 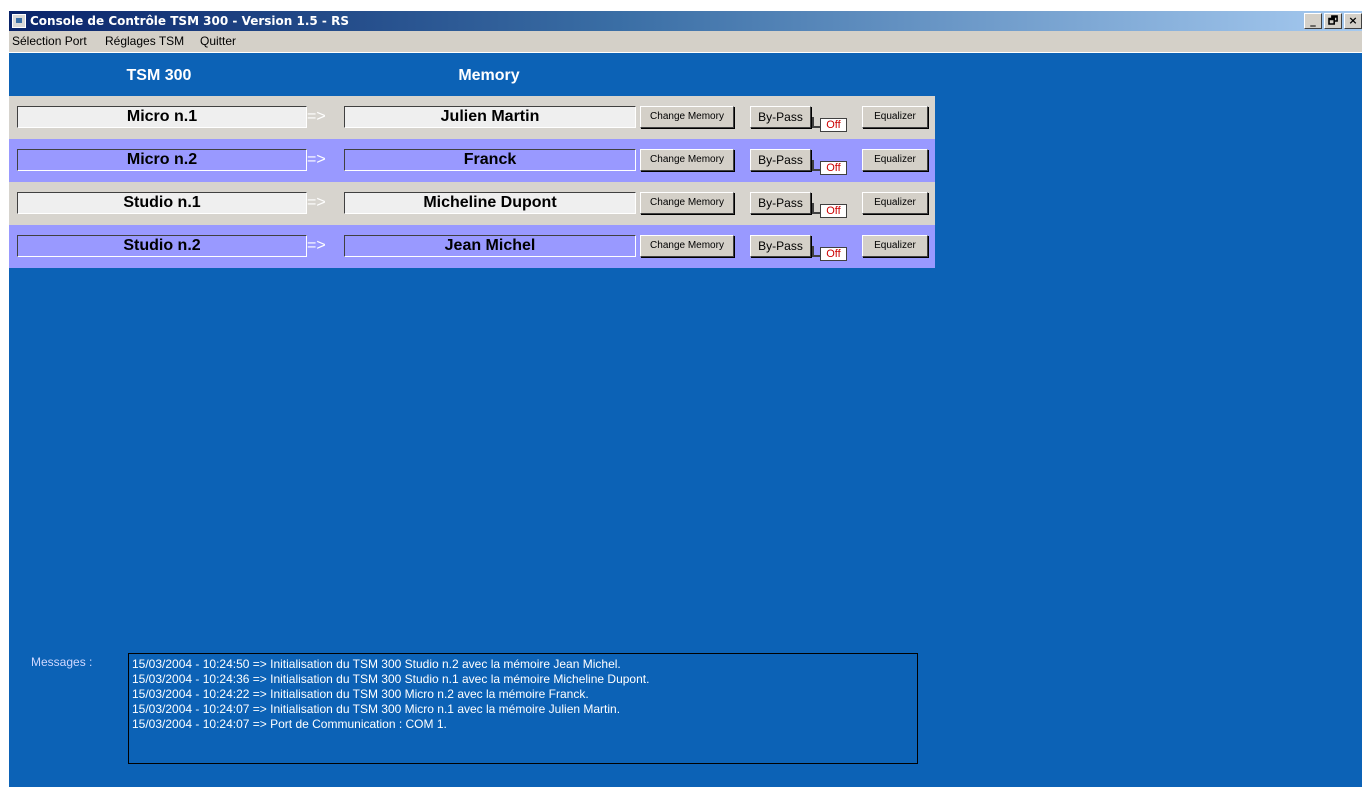 I want to click on menu-reglages-tsm: Réglages TSM, so click(x=144, y=41).